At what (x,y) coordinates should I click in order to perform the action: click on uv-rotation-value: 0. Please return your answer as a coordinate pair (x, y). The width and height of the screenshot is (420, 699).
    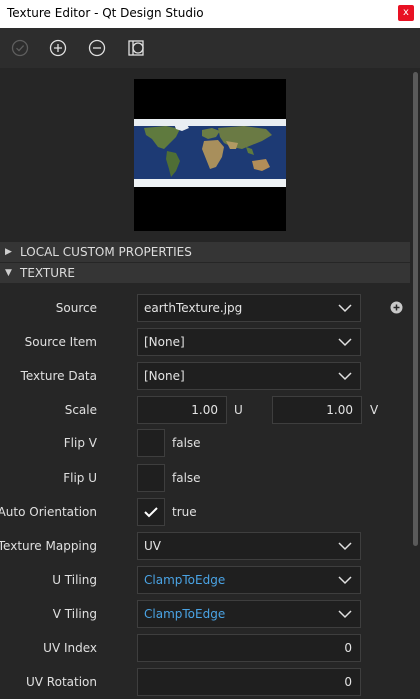
    Looking at the image, I should click on (348, 682).